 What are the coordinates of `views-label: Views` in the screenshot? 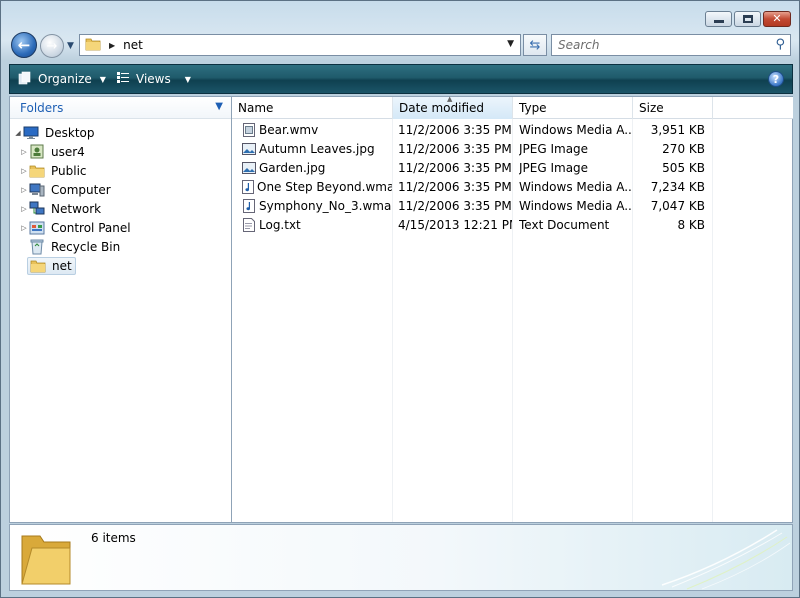 It's located at (153, 79).